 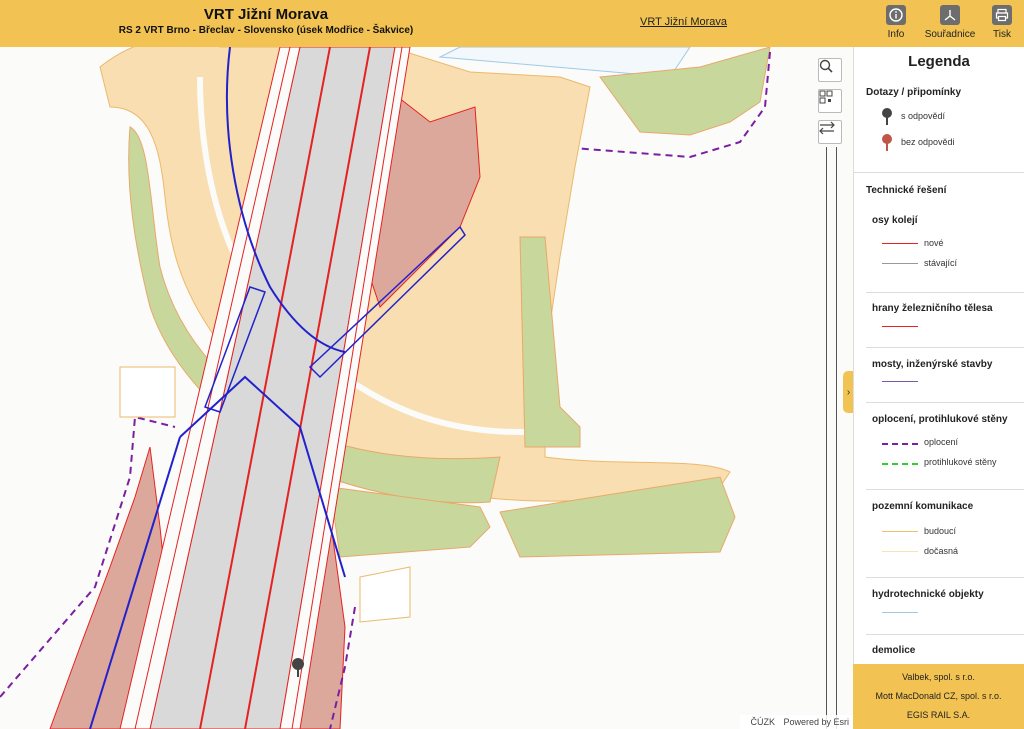 What do you see at coordinates (900, 444) in the screenshot?
I see `swatch-fence` at bounding box center [900, 444].